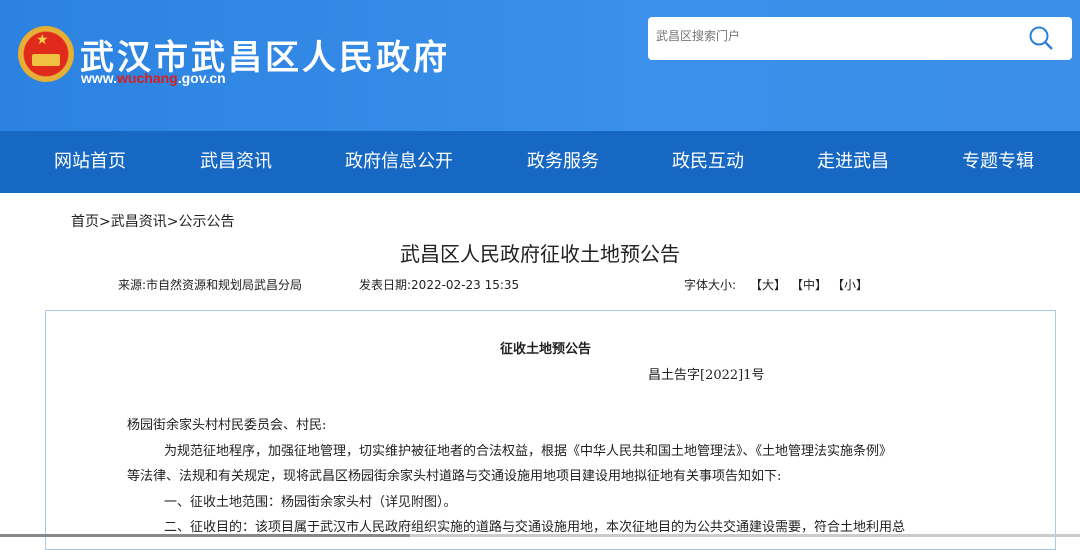  What do you see at coordinates (546, 349) in the screenshot?
I see `body-heading: 征收土地预公告` at bounding box center [546, 349].